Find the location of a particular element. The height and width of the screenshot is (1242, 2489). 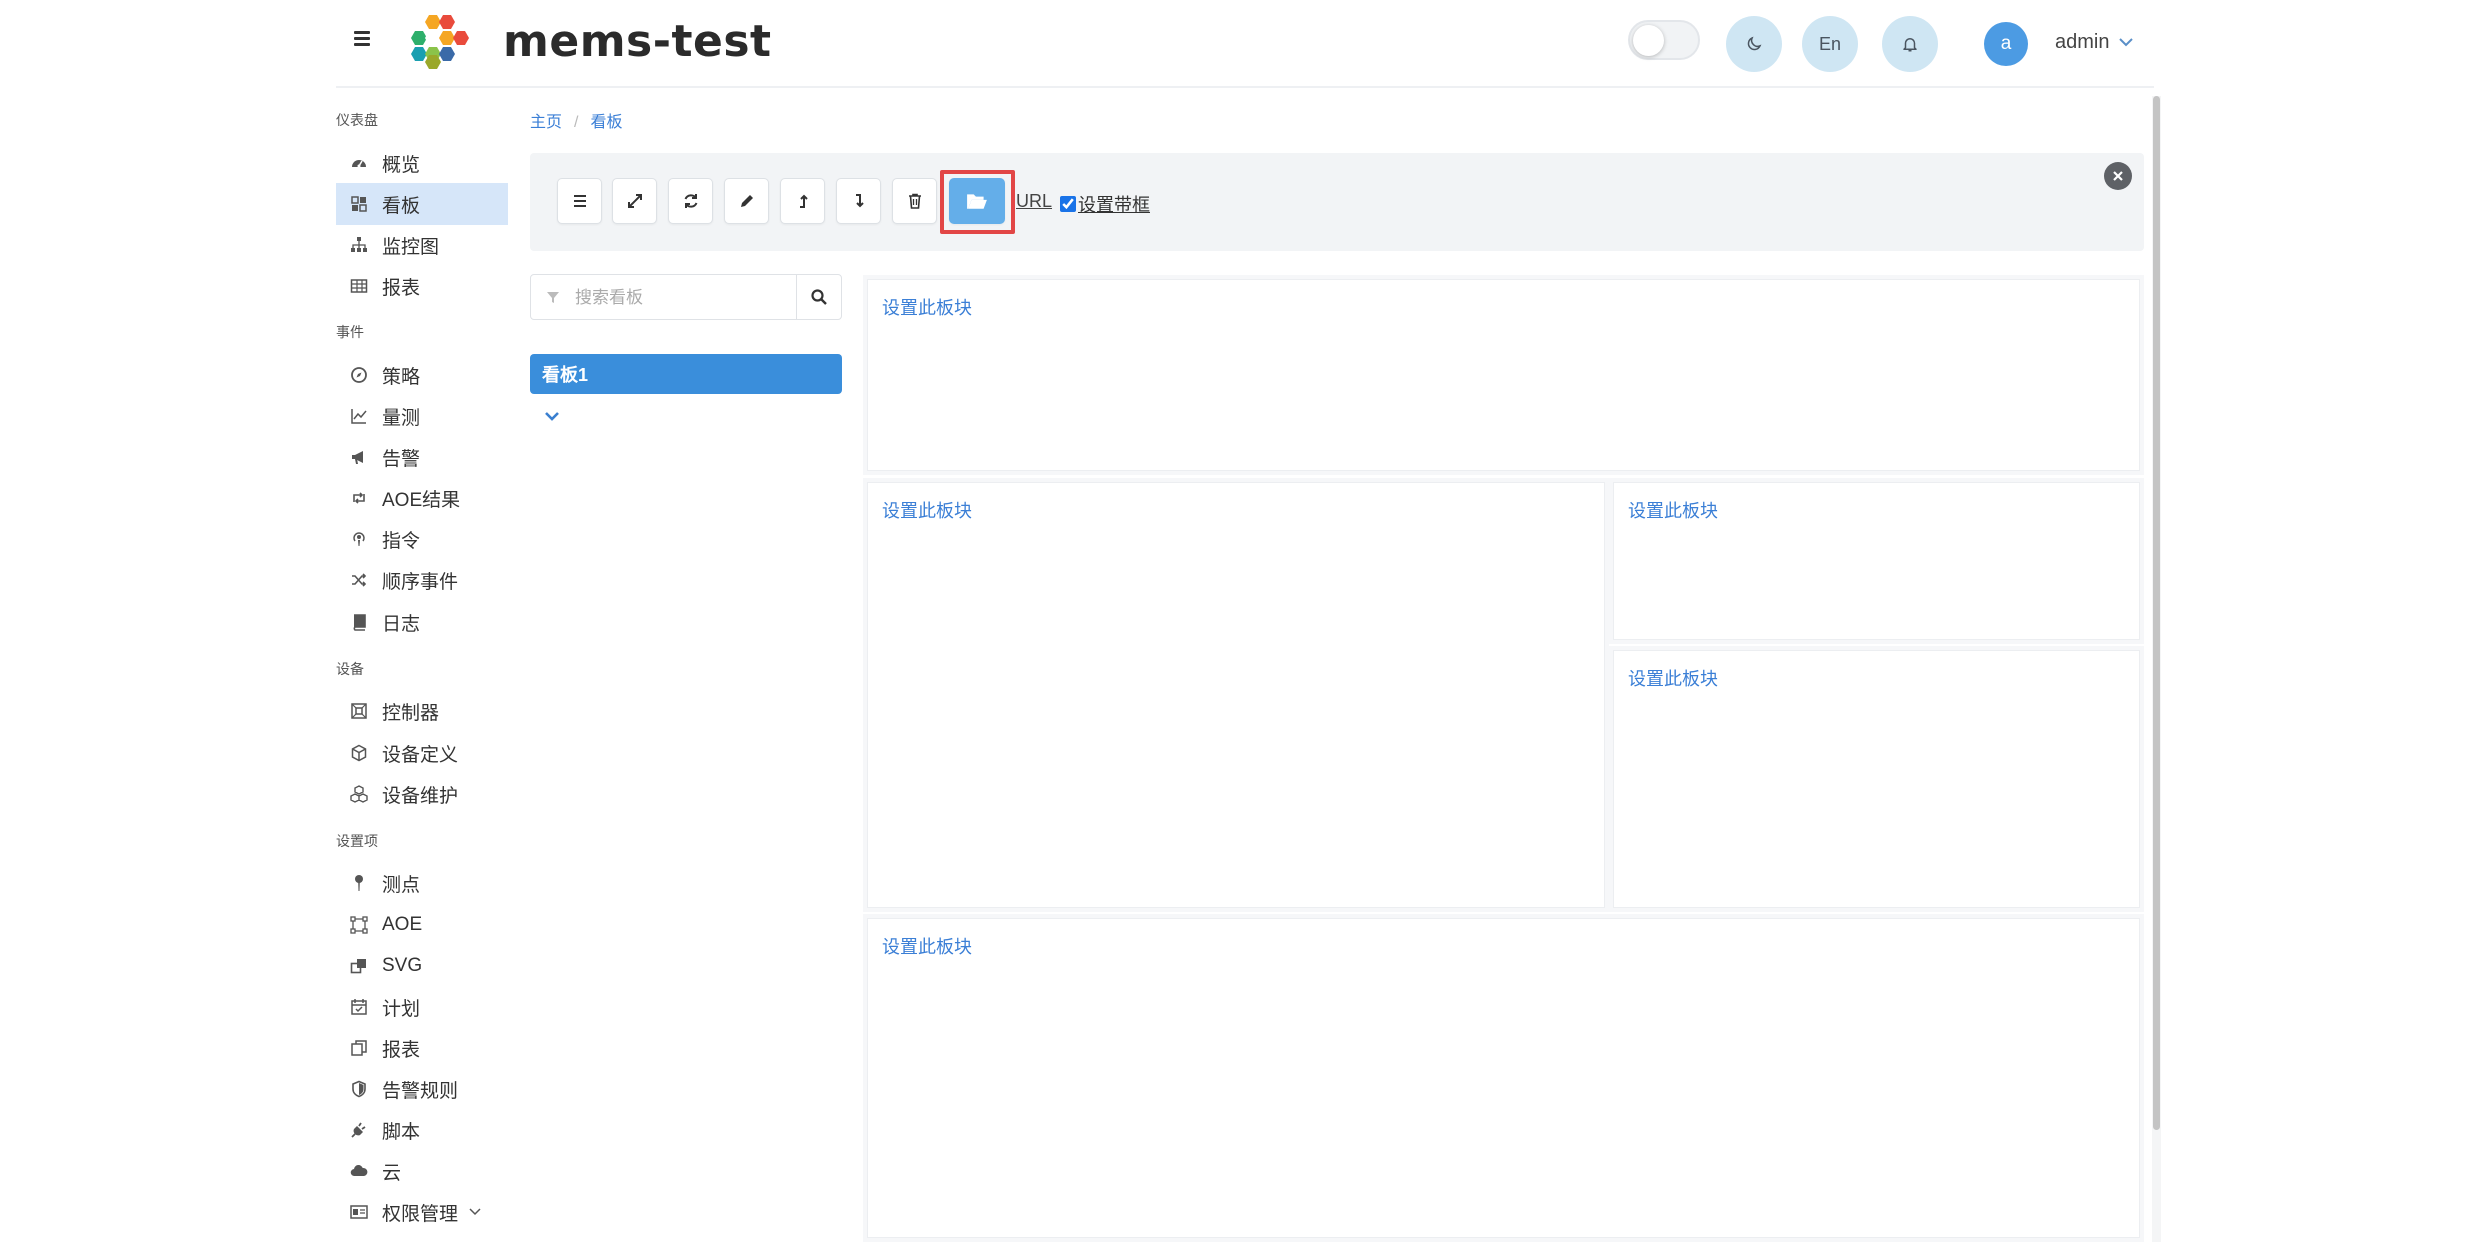

edit-icon is located at coordinates (746, 201).